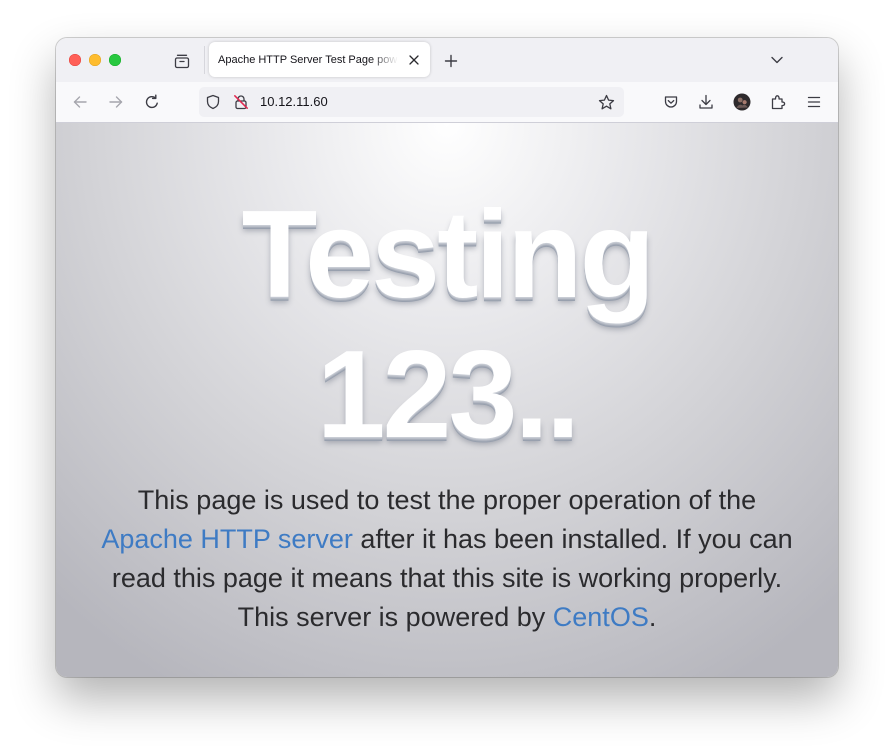  I want to click on window-minimize-button, so click(95, 60).